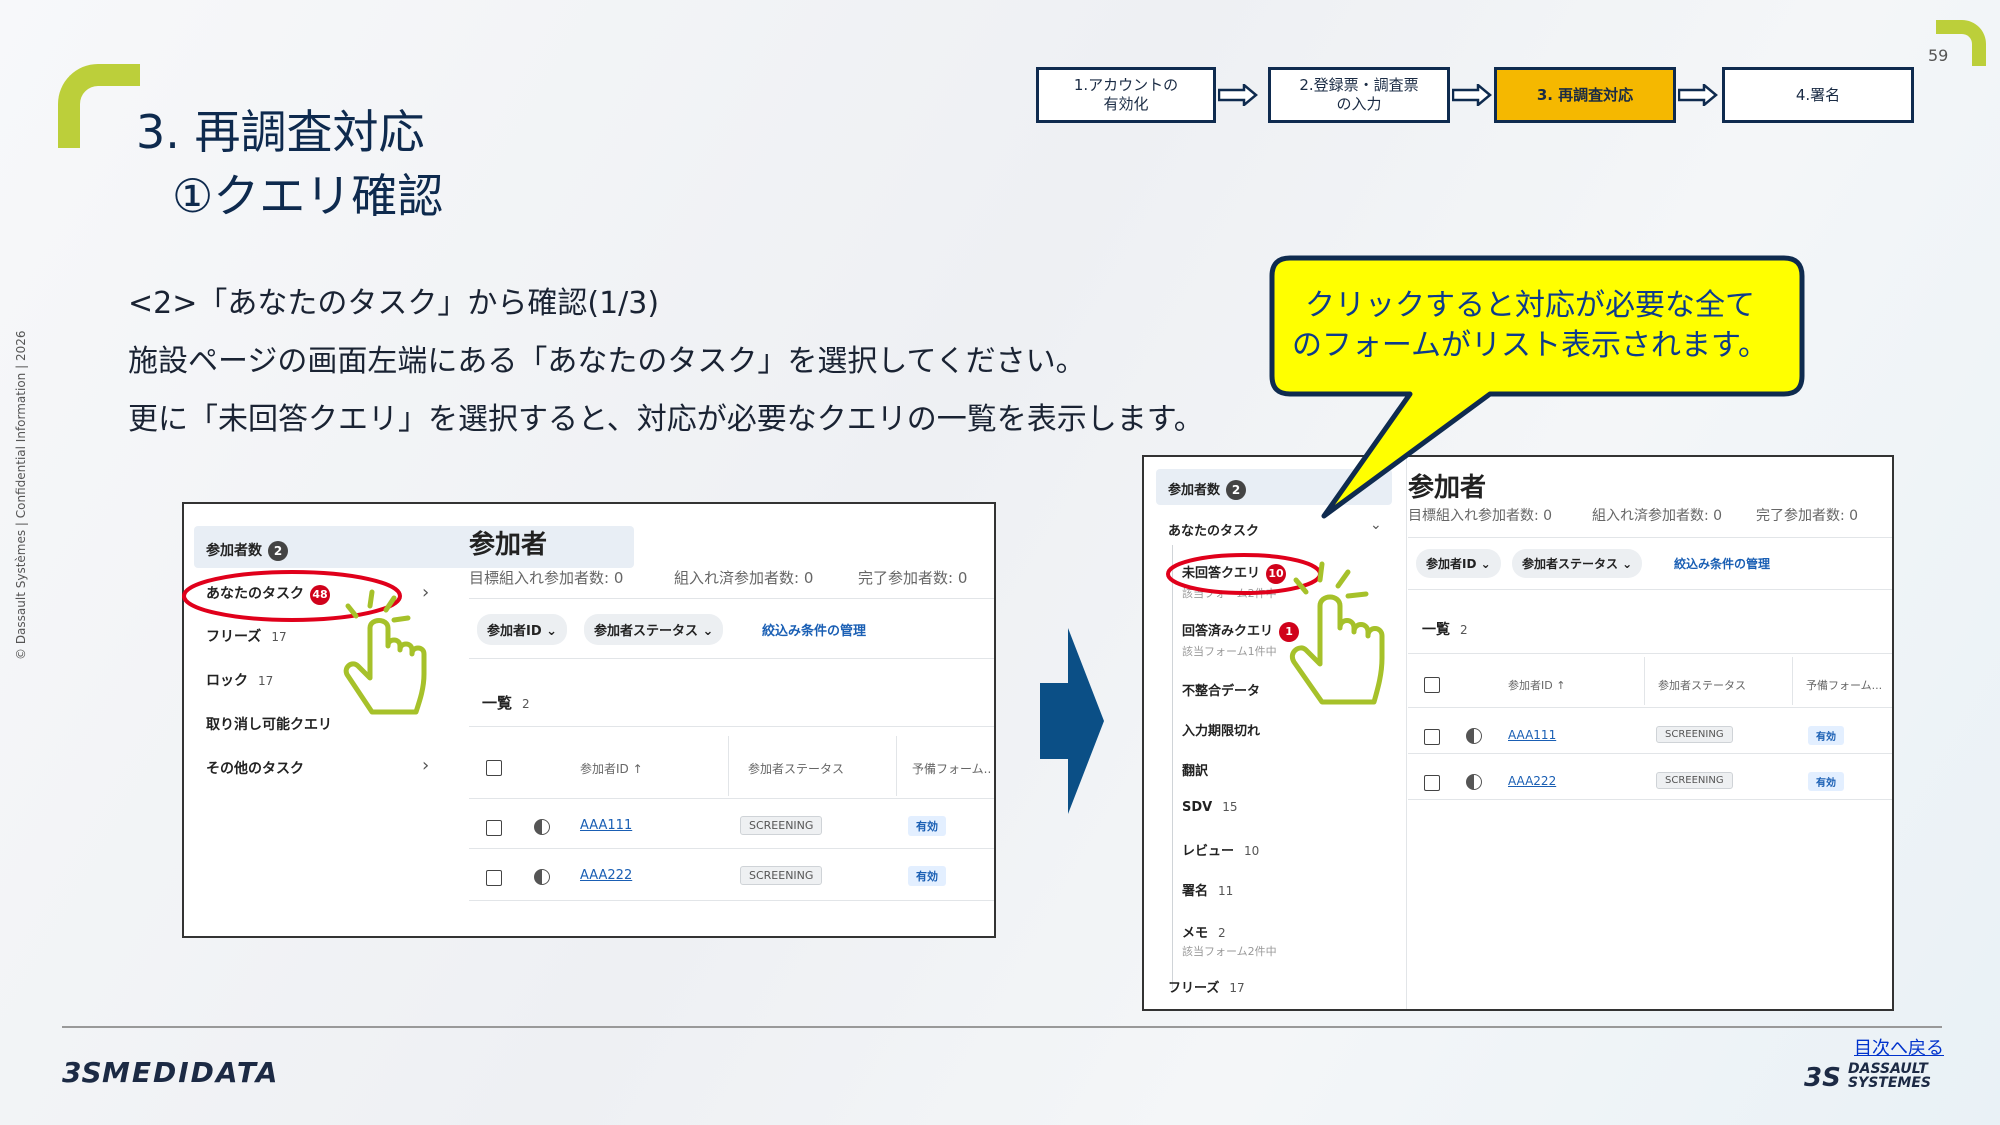 The height and width of the screenshot is (1125, 2000). I want to click on completed-stat: 完了参加者数: 0, so click(913, 578).